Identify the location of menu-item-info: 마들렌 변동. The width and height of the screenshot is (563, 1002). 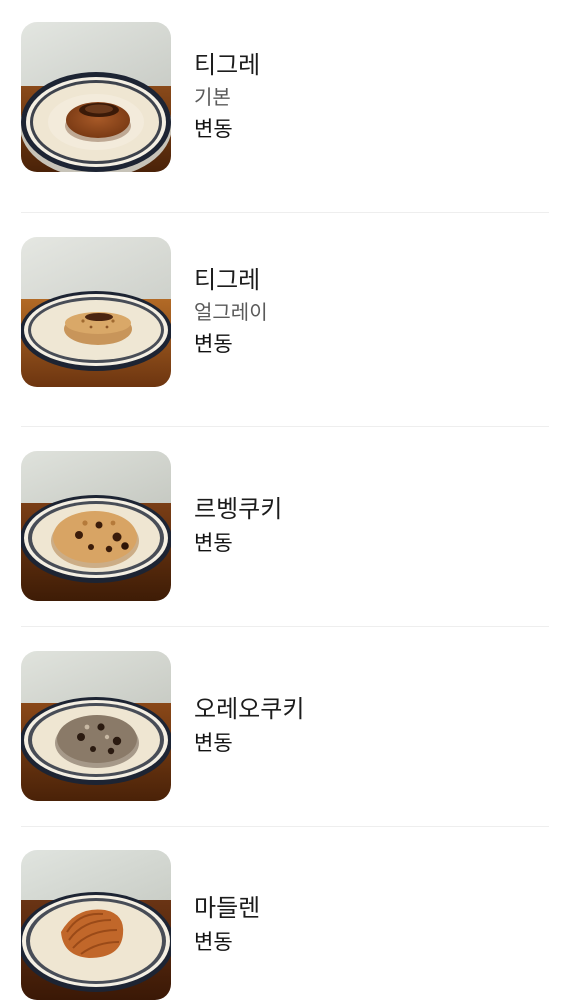
(227, 925).